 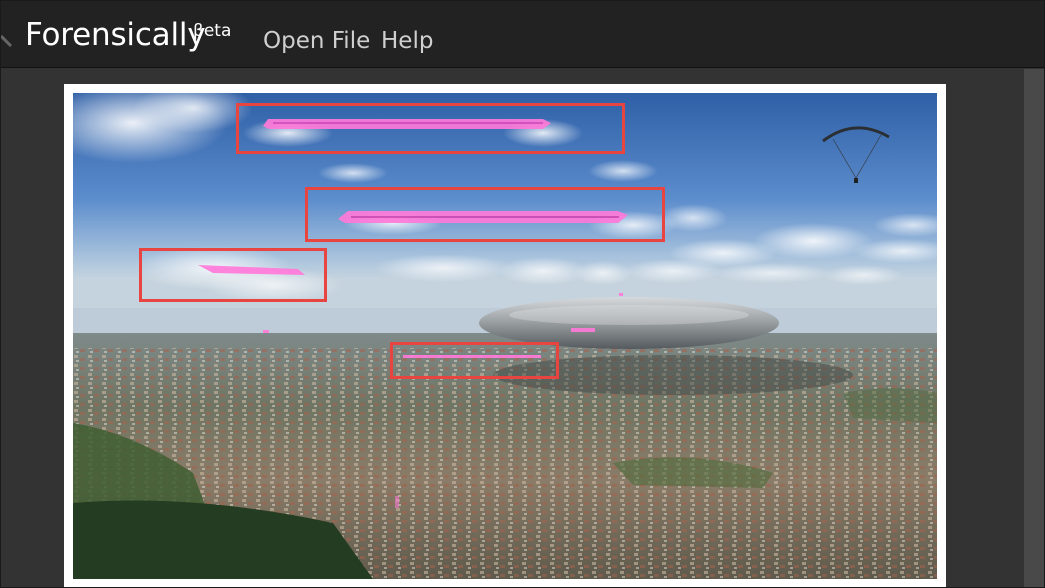 I want to click on brand-beta-label: βeta, so click(x=212, y=31).